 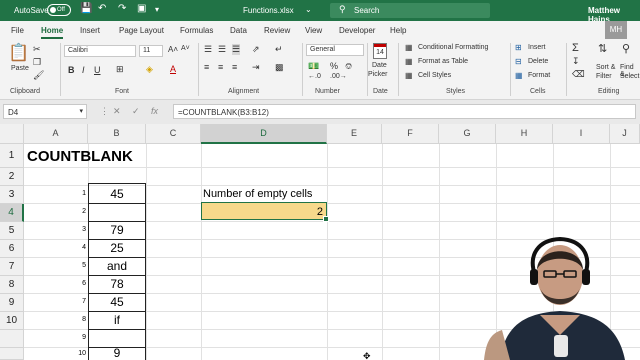 I want to click on tab-formulas: Formulas, so click(x=196, y=30).